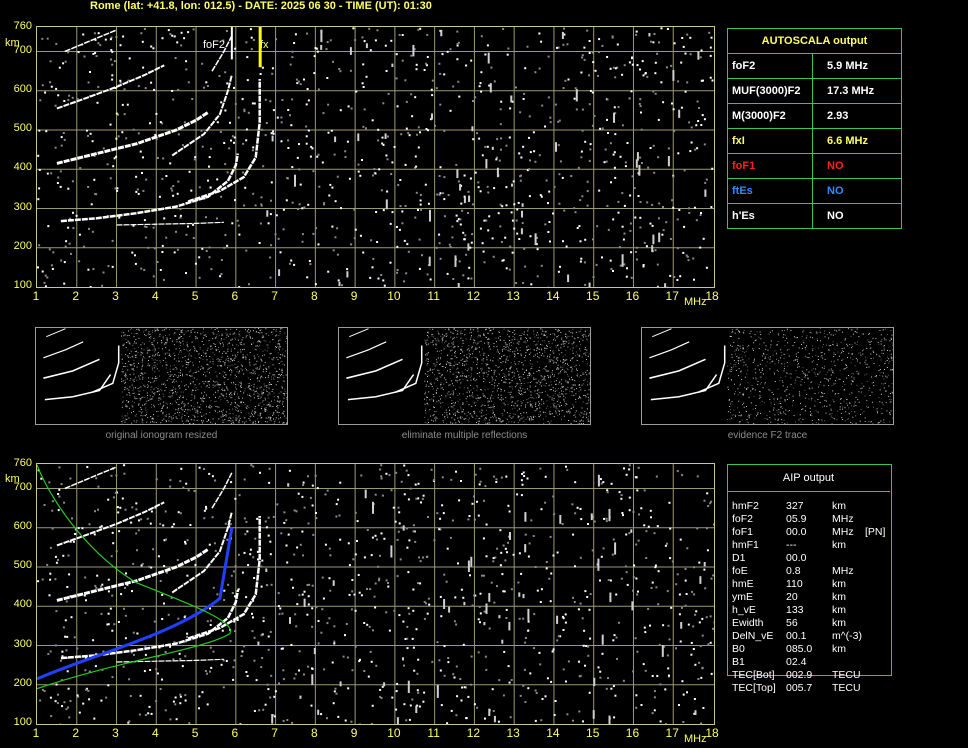  I want to click on aip-row: D1 00.0, so click(832, 558).